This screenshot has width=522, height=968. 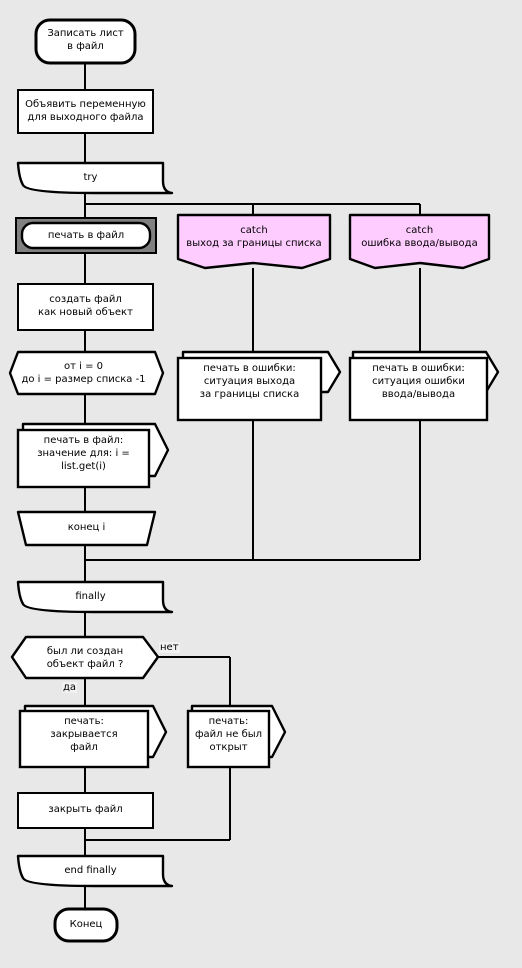 I want to click on node-create-file, so click(x=85, y=307).